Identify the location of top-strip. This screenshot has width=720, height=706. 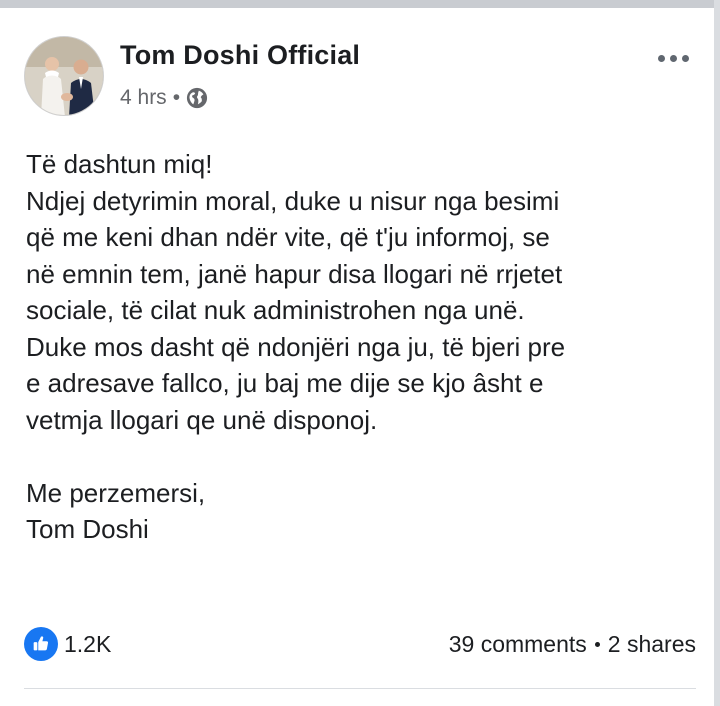
(360, 4).